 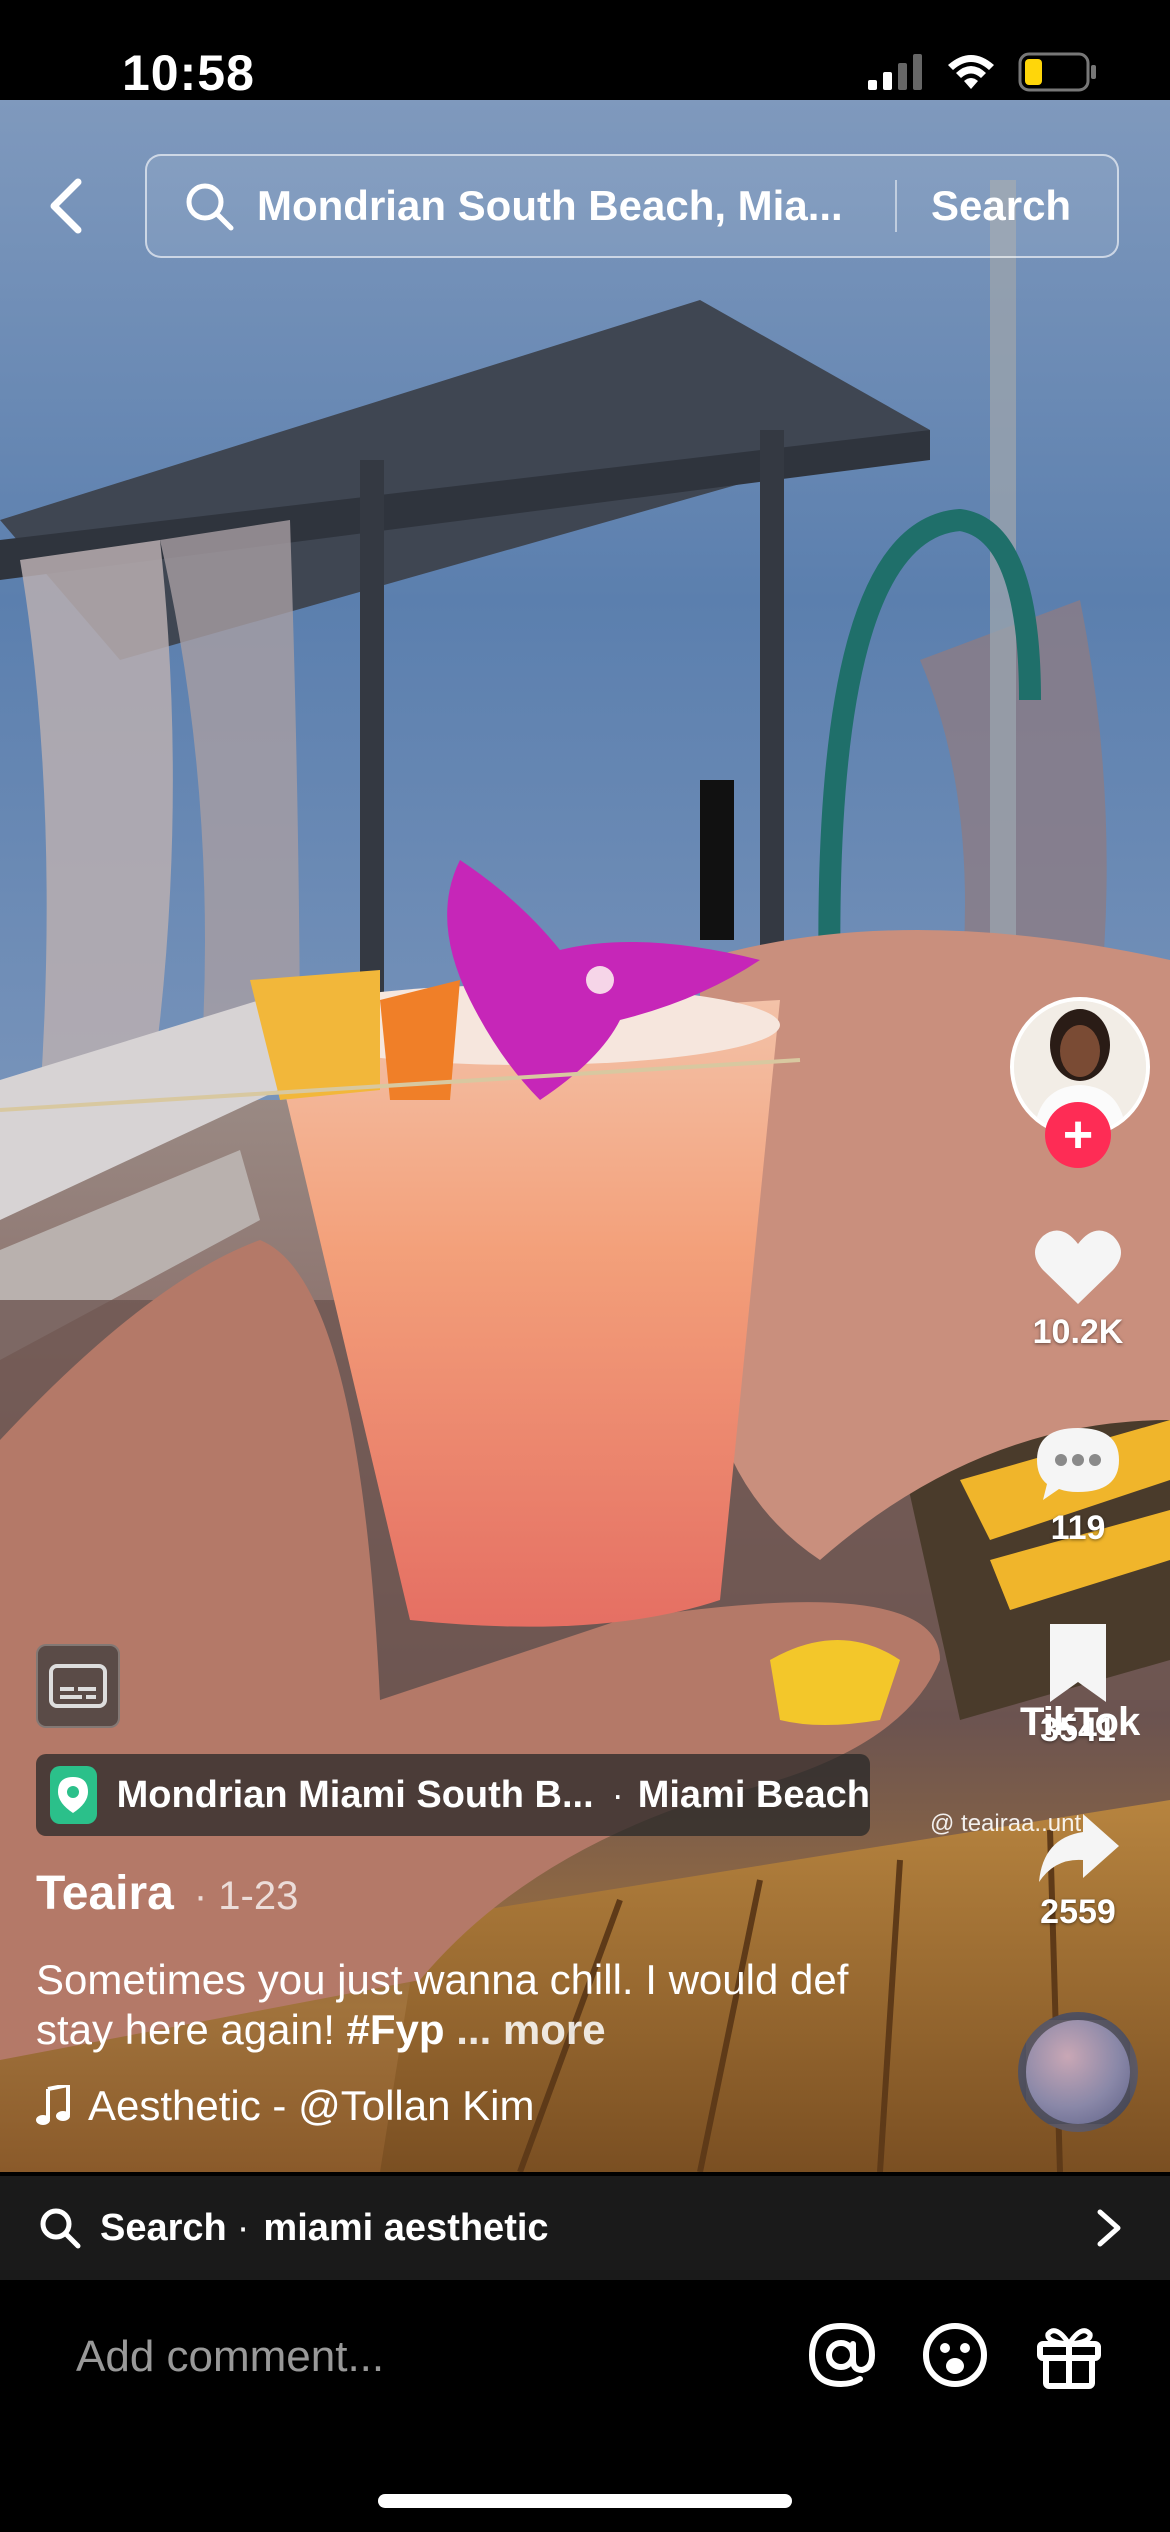 I want to click on caption-more-link: ... more, so click(x=530, y=2029).